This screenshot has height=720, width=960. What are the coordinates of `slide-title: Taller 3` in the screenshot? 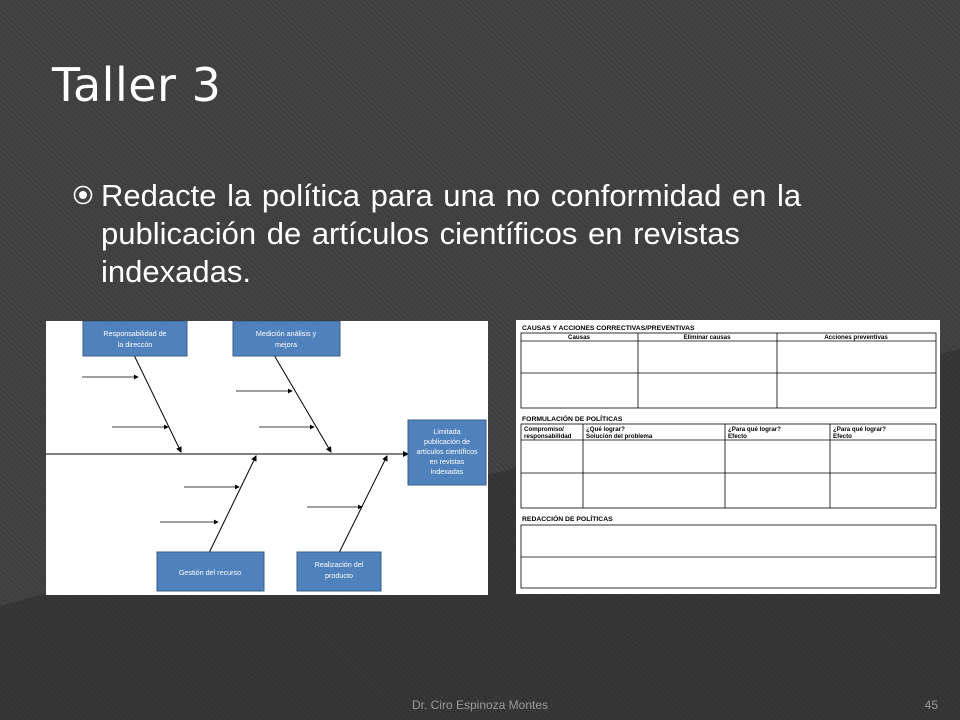 It's located at (137, 85).